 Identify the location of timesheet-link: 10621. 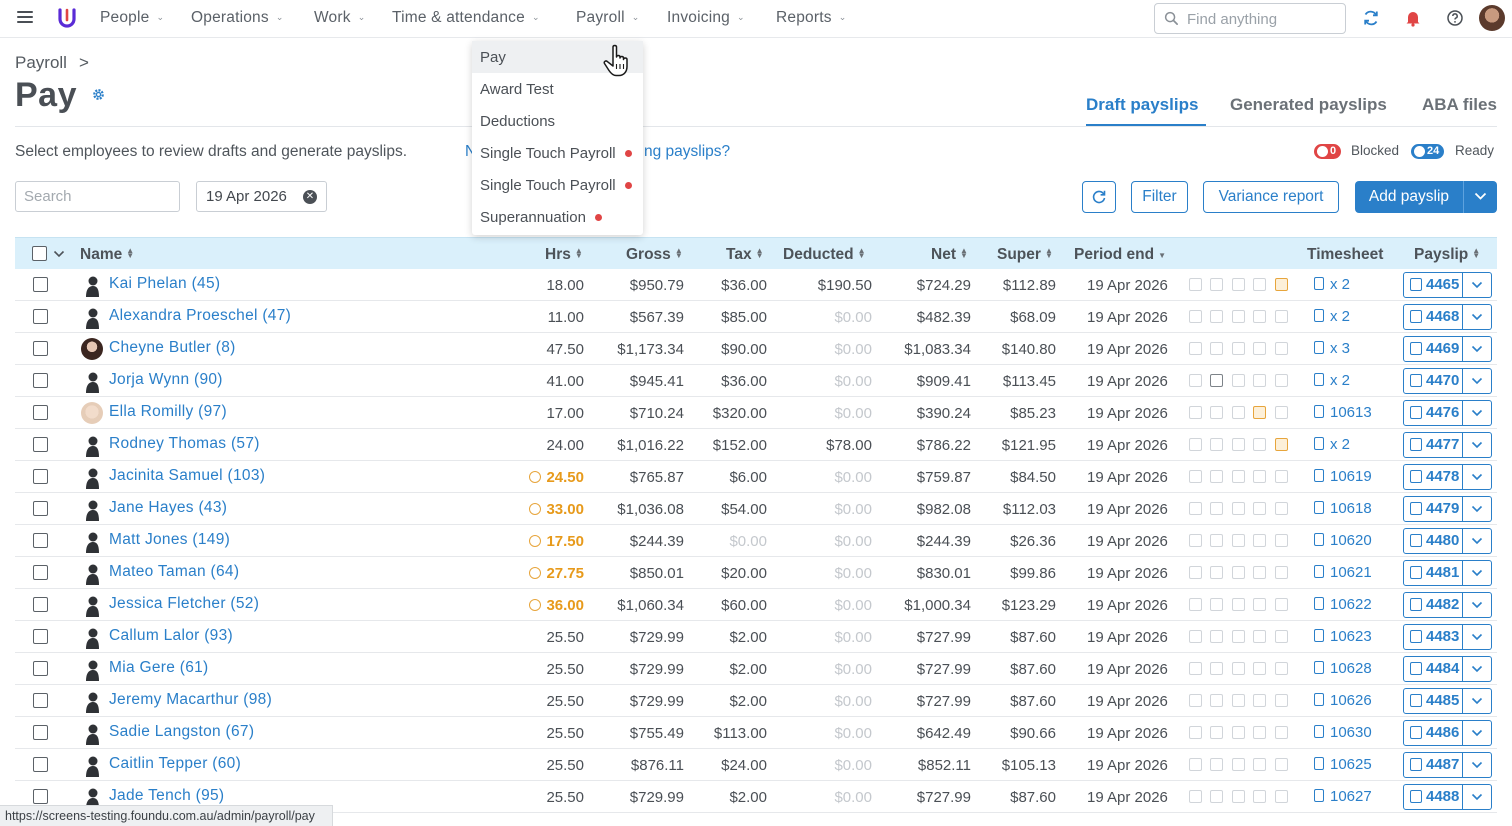
(1343, 572).